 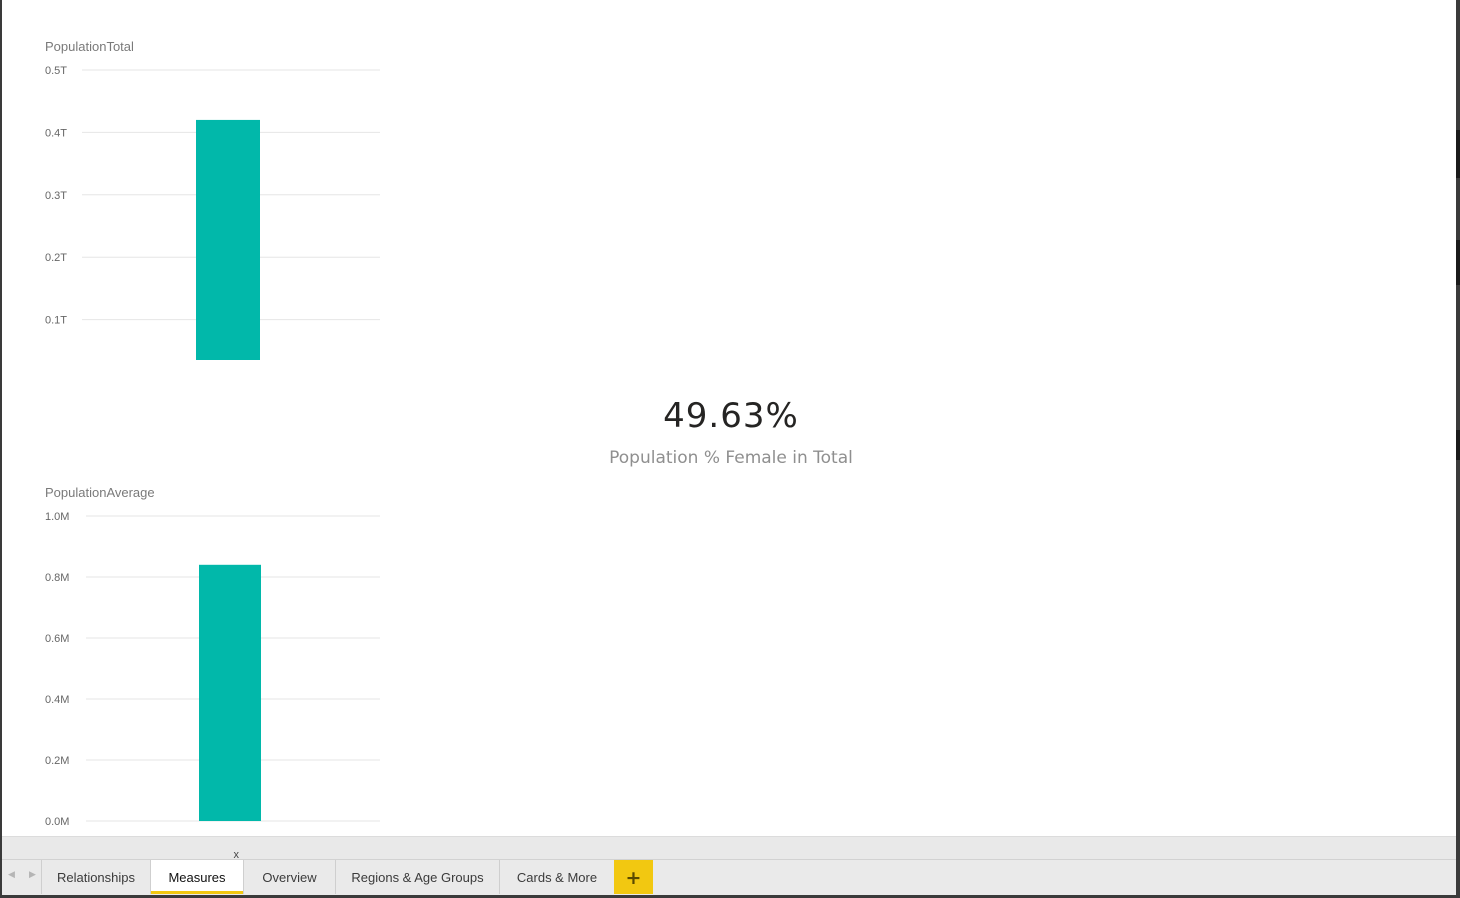 I want to click on tab-label: Measures, so click(x=197, y=877).